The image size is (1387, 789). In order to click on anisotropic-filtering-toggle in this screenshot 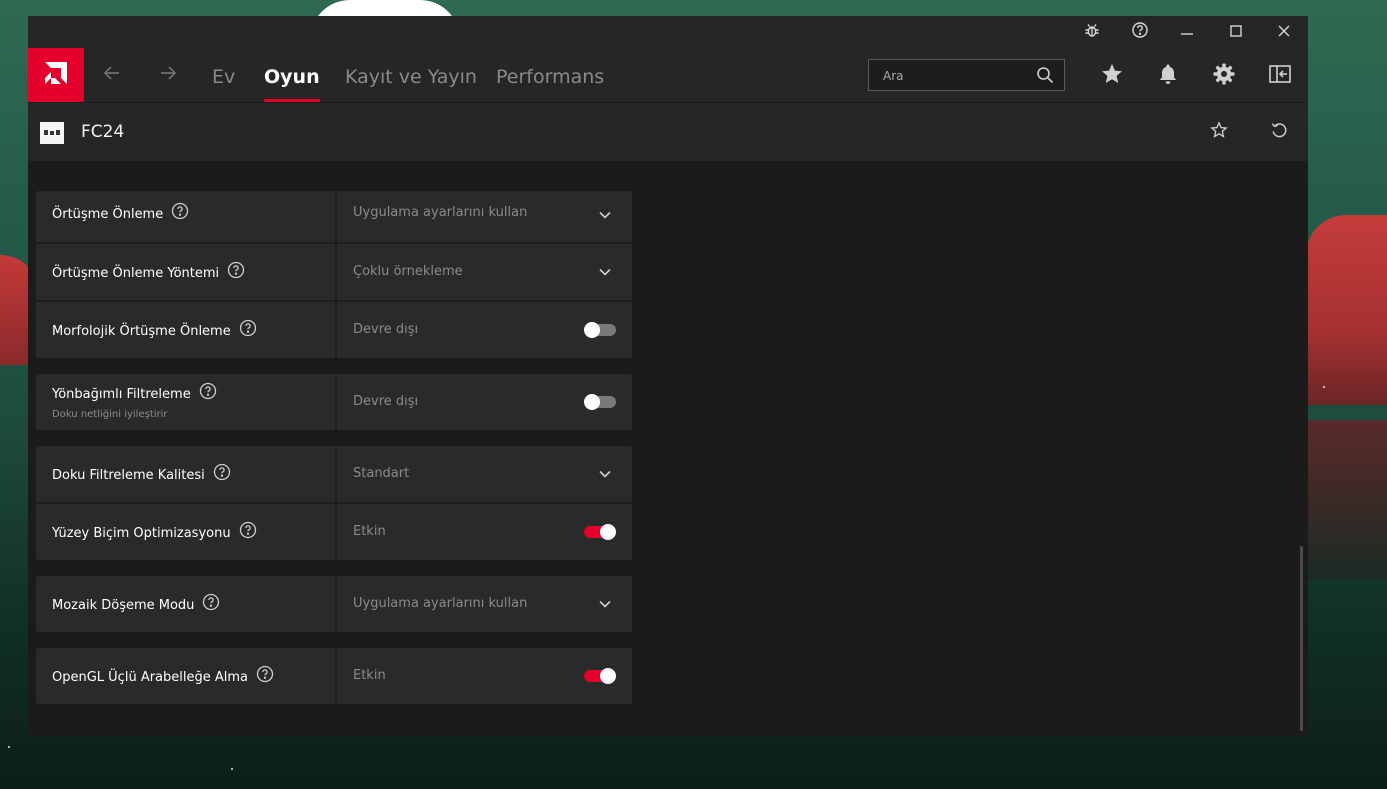, I will do `click(600, 402)`.